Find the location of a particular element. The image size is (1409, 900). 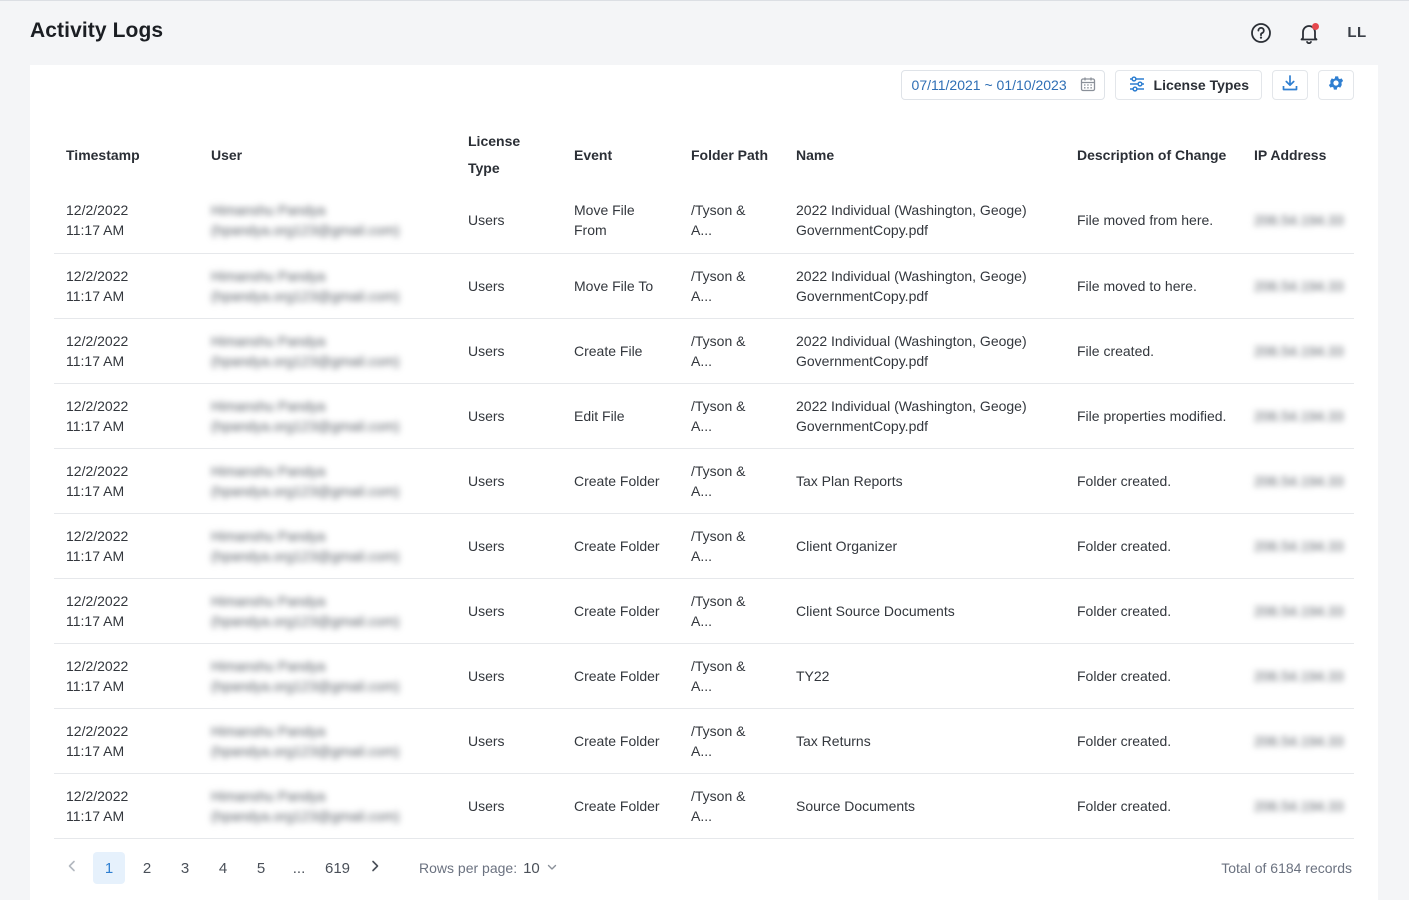

toolbar: 07/11/2021 ~ 01/10/2023 License Types is located at coordinates (1127, 85).